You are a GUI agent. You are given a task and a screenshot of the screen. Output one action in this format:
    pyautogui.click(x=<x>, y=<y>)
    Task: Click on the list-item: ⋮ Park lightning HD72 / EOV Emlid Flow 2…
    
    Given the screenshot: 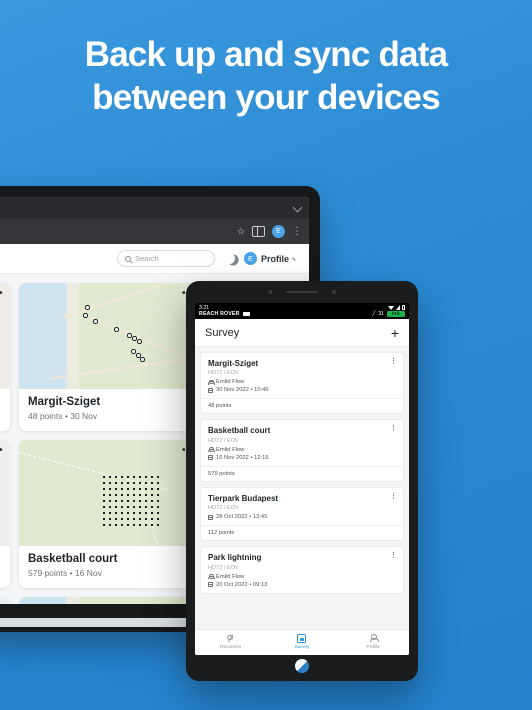 What is the action you would take?
    pyautogui.click(x=302, y=570)
    